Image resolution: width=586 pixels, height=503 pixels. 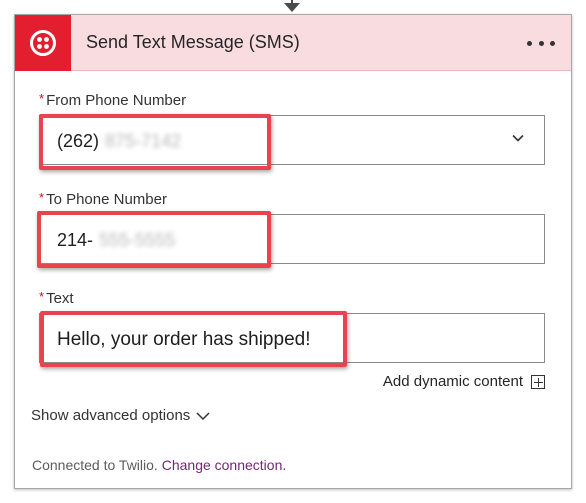 I want to click on connected-to-text: Connected to Twilio., so click(x=95, y=465).